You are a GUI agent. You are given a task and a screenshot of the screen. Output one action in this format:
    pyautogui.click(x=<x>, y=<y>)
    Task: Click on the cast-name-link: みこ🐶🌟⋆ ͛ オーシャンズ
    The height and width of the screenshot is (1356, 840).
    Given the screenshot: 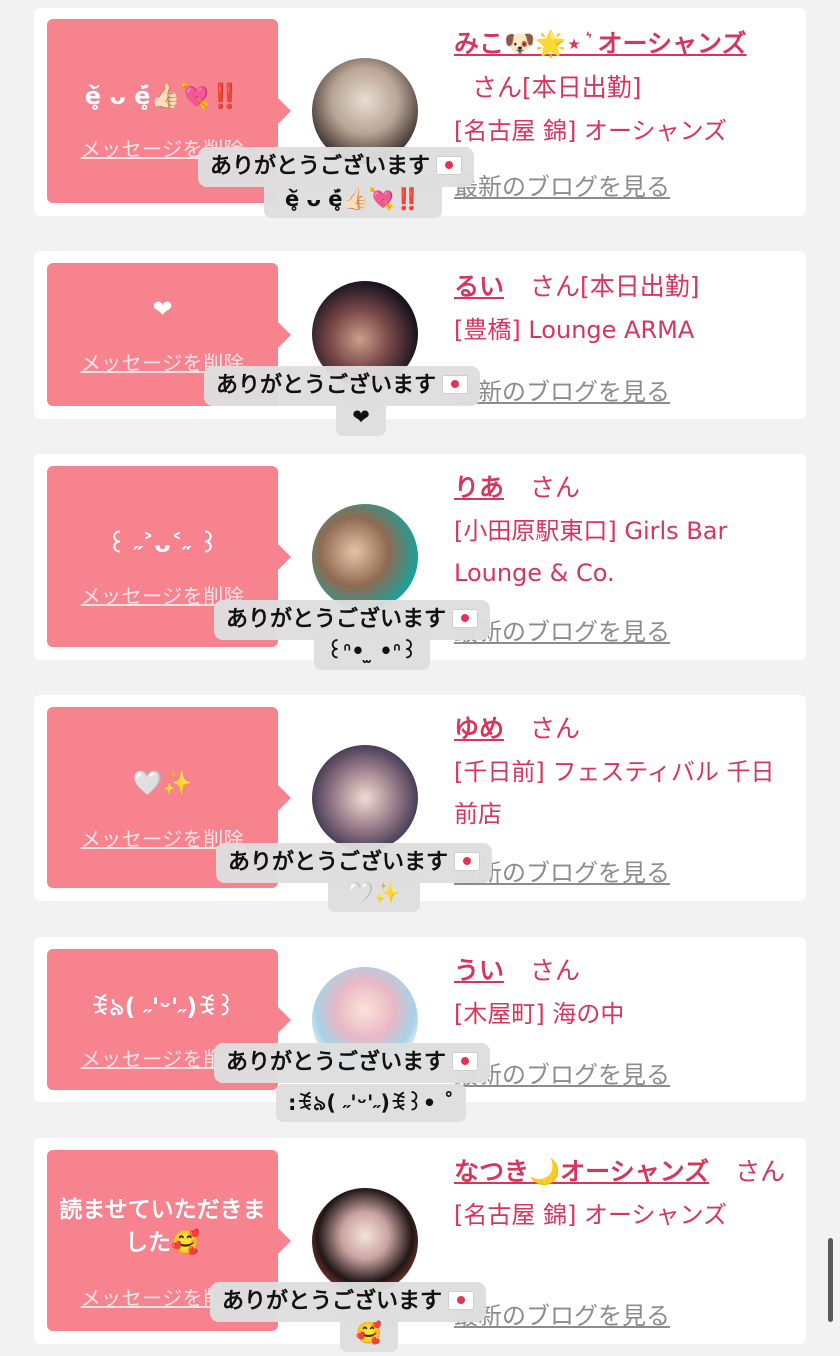 What is the action you would take?
    pyautogui.click(x=600, y=43)
    